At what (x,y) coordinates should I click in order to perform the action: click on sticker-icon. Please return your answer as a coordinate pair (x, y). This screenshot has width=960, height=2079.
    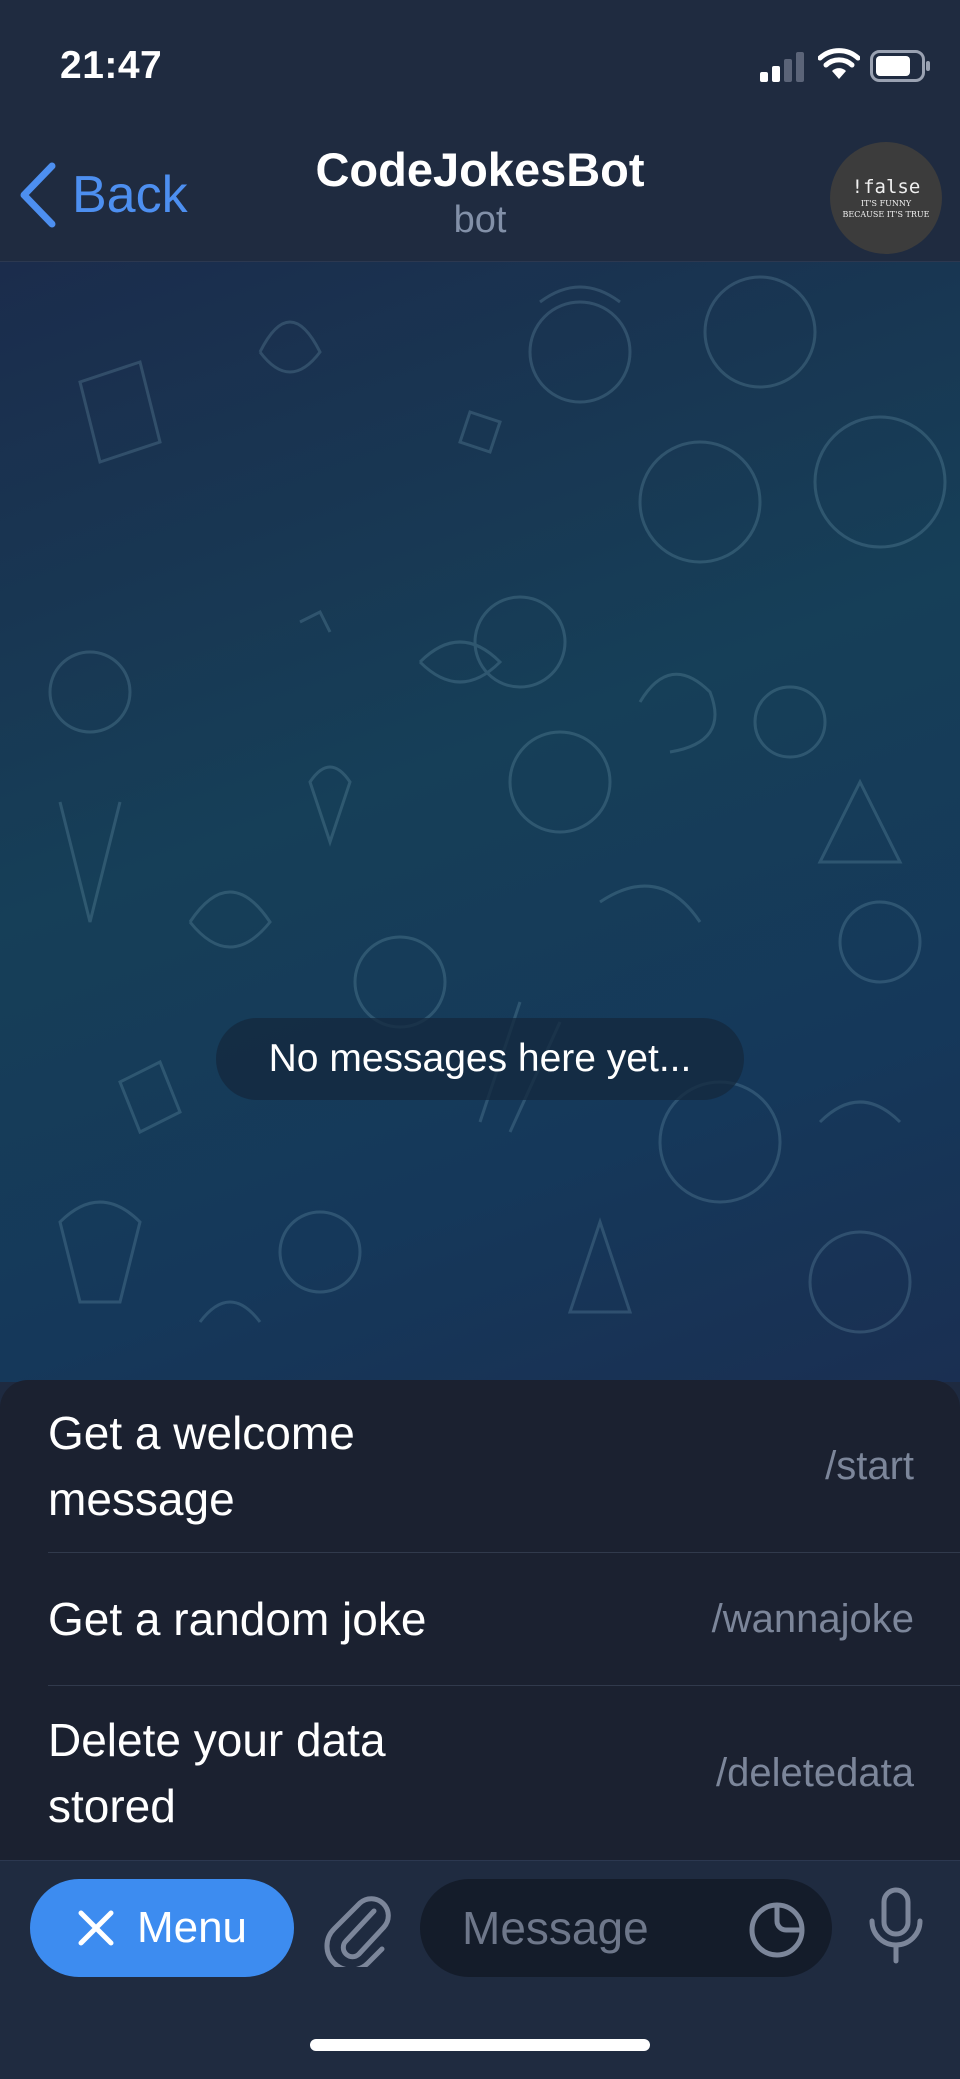
    Looking at the image, I should click on (777, 1930).